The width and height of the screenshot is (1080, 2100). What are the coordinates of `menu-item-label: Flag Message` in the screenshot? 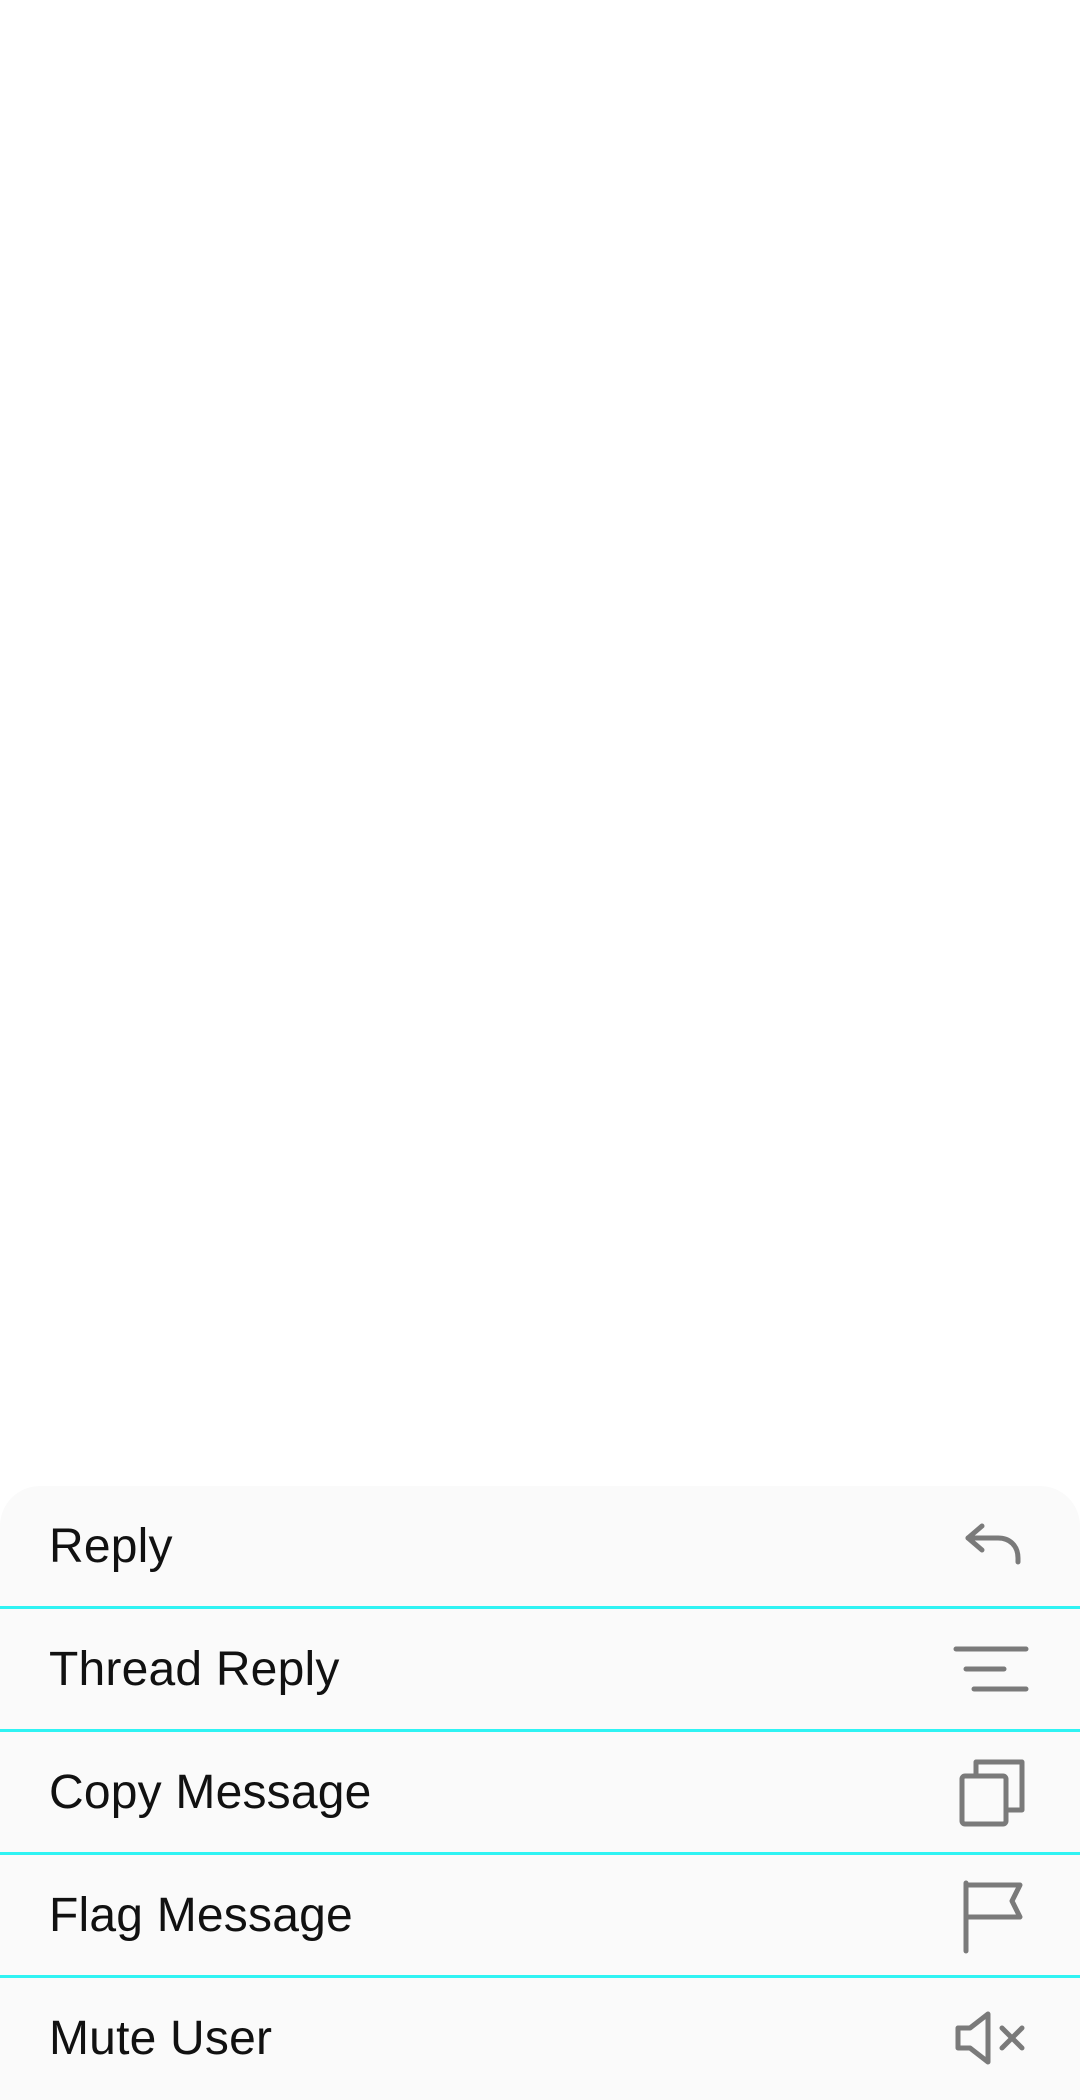 It's located at (201, 1915).